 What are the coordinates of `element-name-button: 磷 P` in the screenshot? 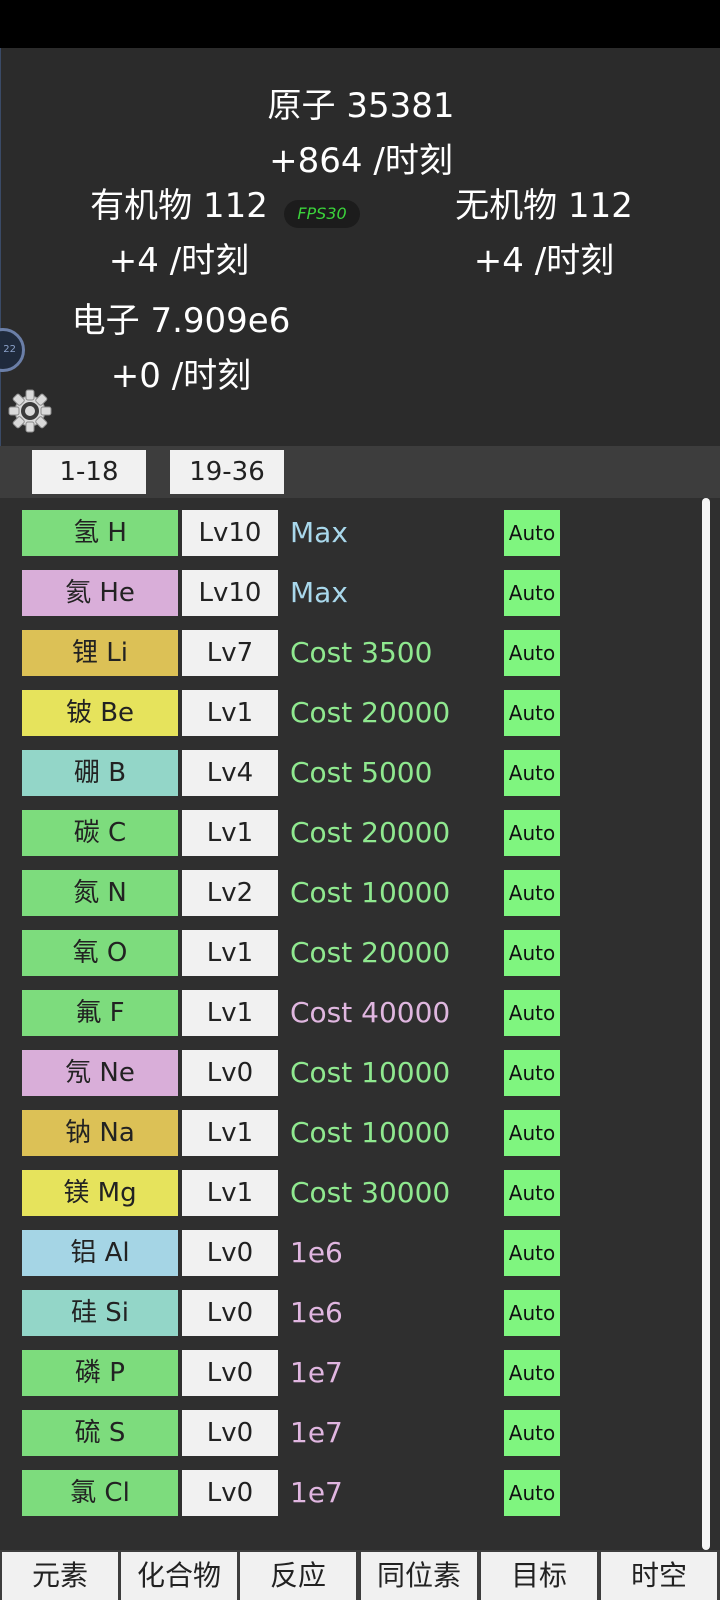 It's located at (100, 1373).